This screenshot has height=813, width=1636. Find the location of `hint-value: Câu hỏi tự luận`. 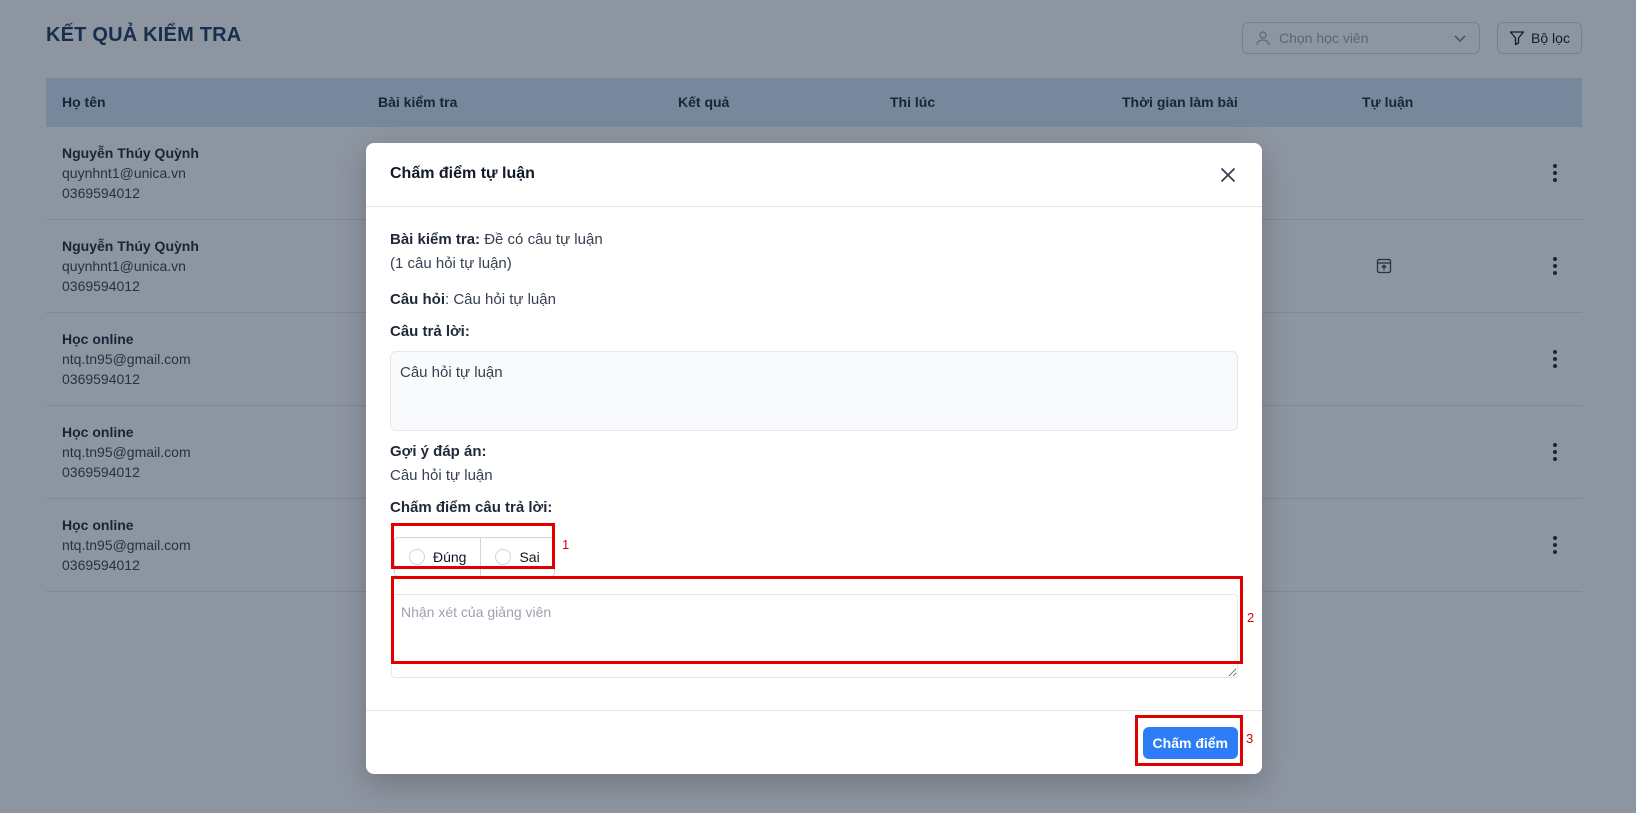

hint-value: Câu hỏi tự luận is located at coordinates (441, 475).